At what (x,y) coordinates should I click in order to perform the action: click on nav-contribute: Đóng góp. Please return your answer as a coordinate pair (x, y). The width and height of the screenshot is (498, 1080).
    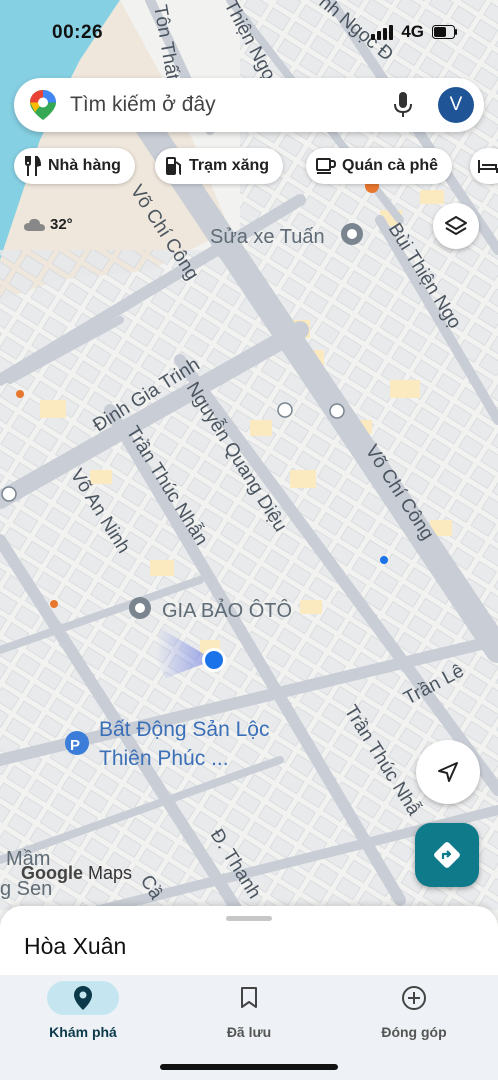
    Looking at the image, I should click on (414, 1010).